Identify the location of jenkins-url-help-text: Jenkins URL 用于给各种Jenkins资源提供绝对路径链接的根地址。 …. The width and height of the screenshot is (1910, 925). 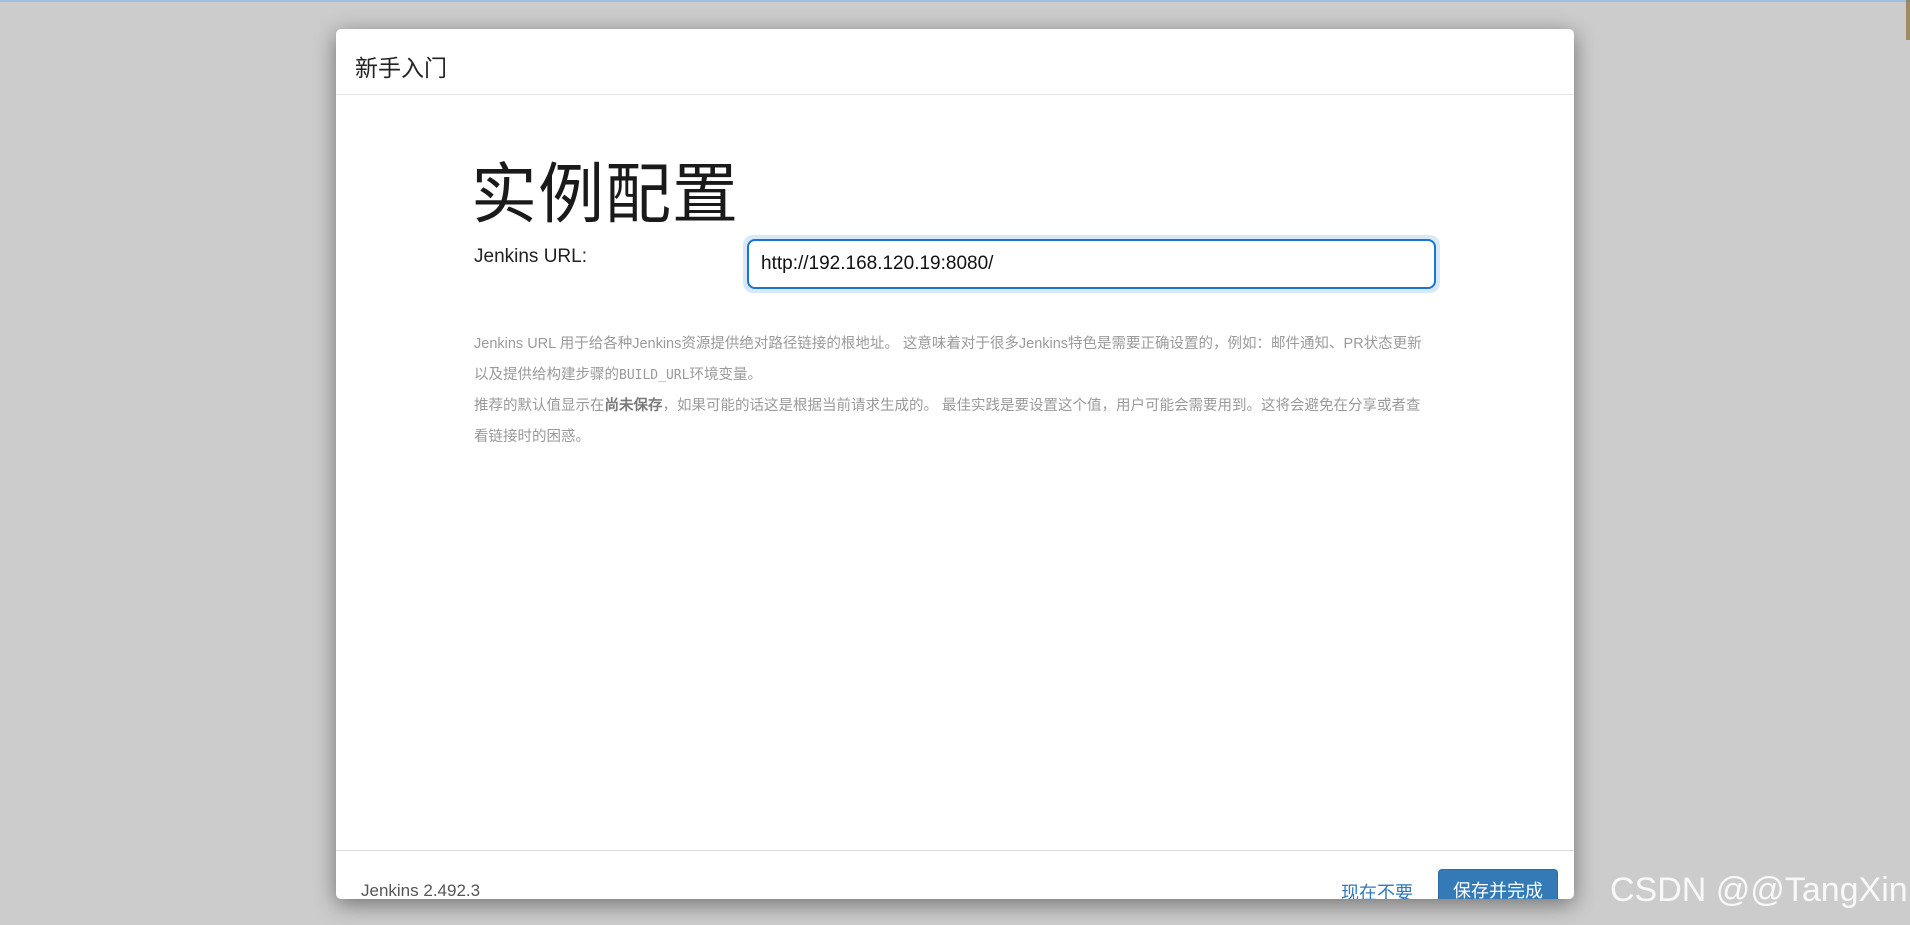
(954, 391).